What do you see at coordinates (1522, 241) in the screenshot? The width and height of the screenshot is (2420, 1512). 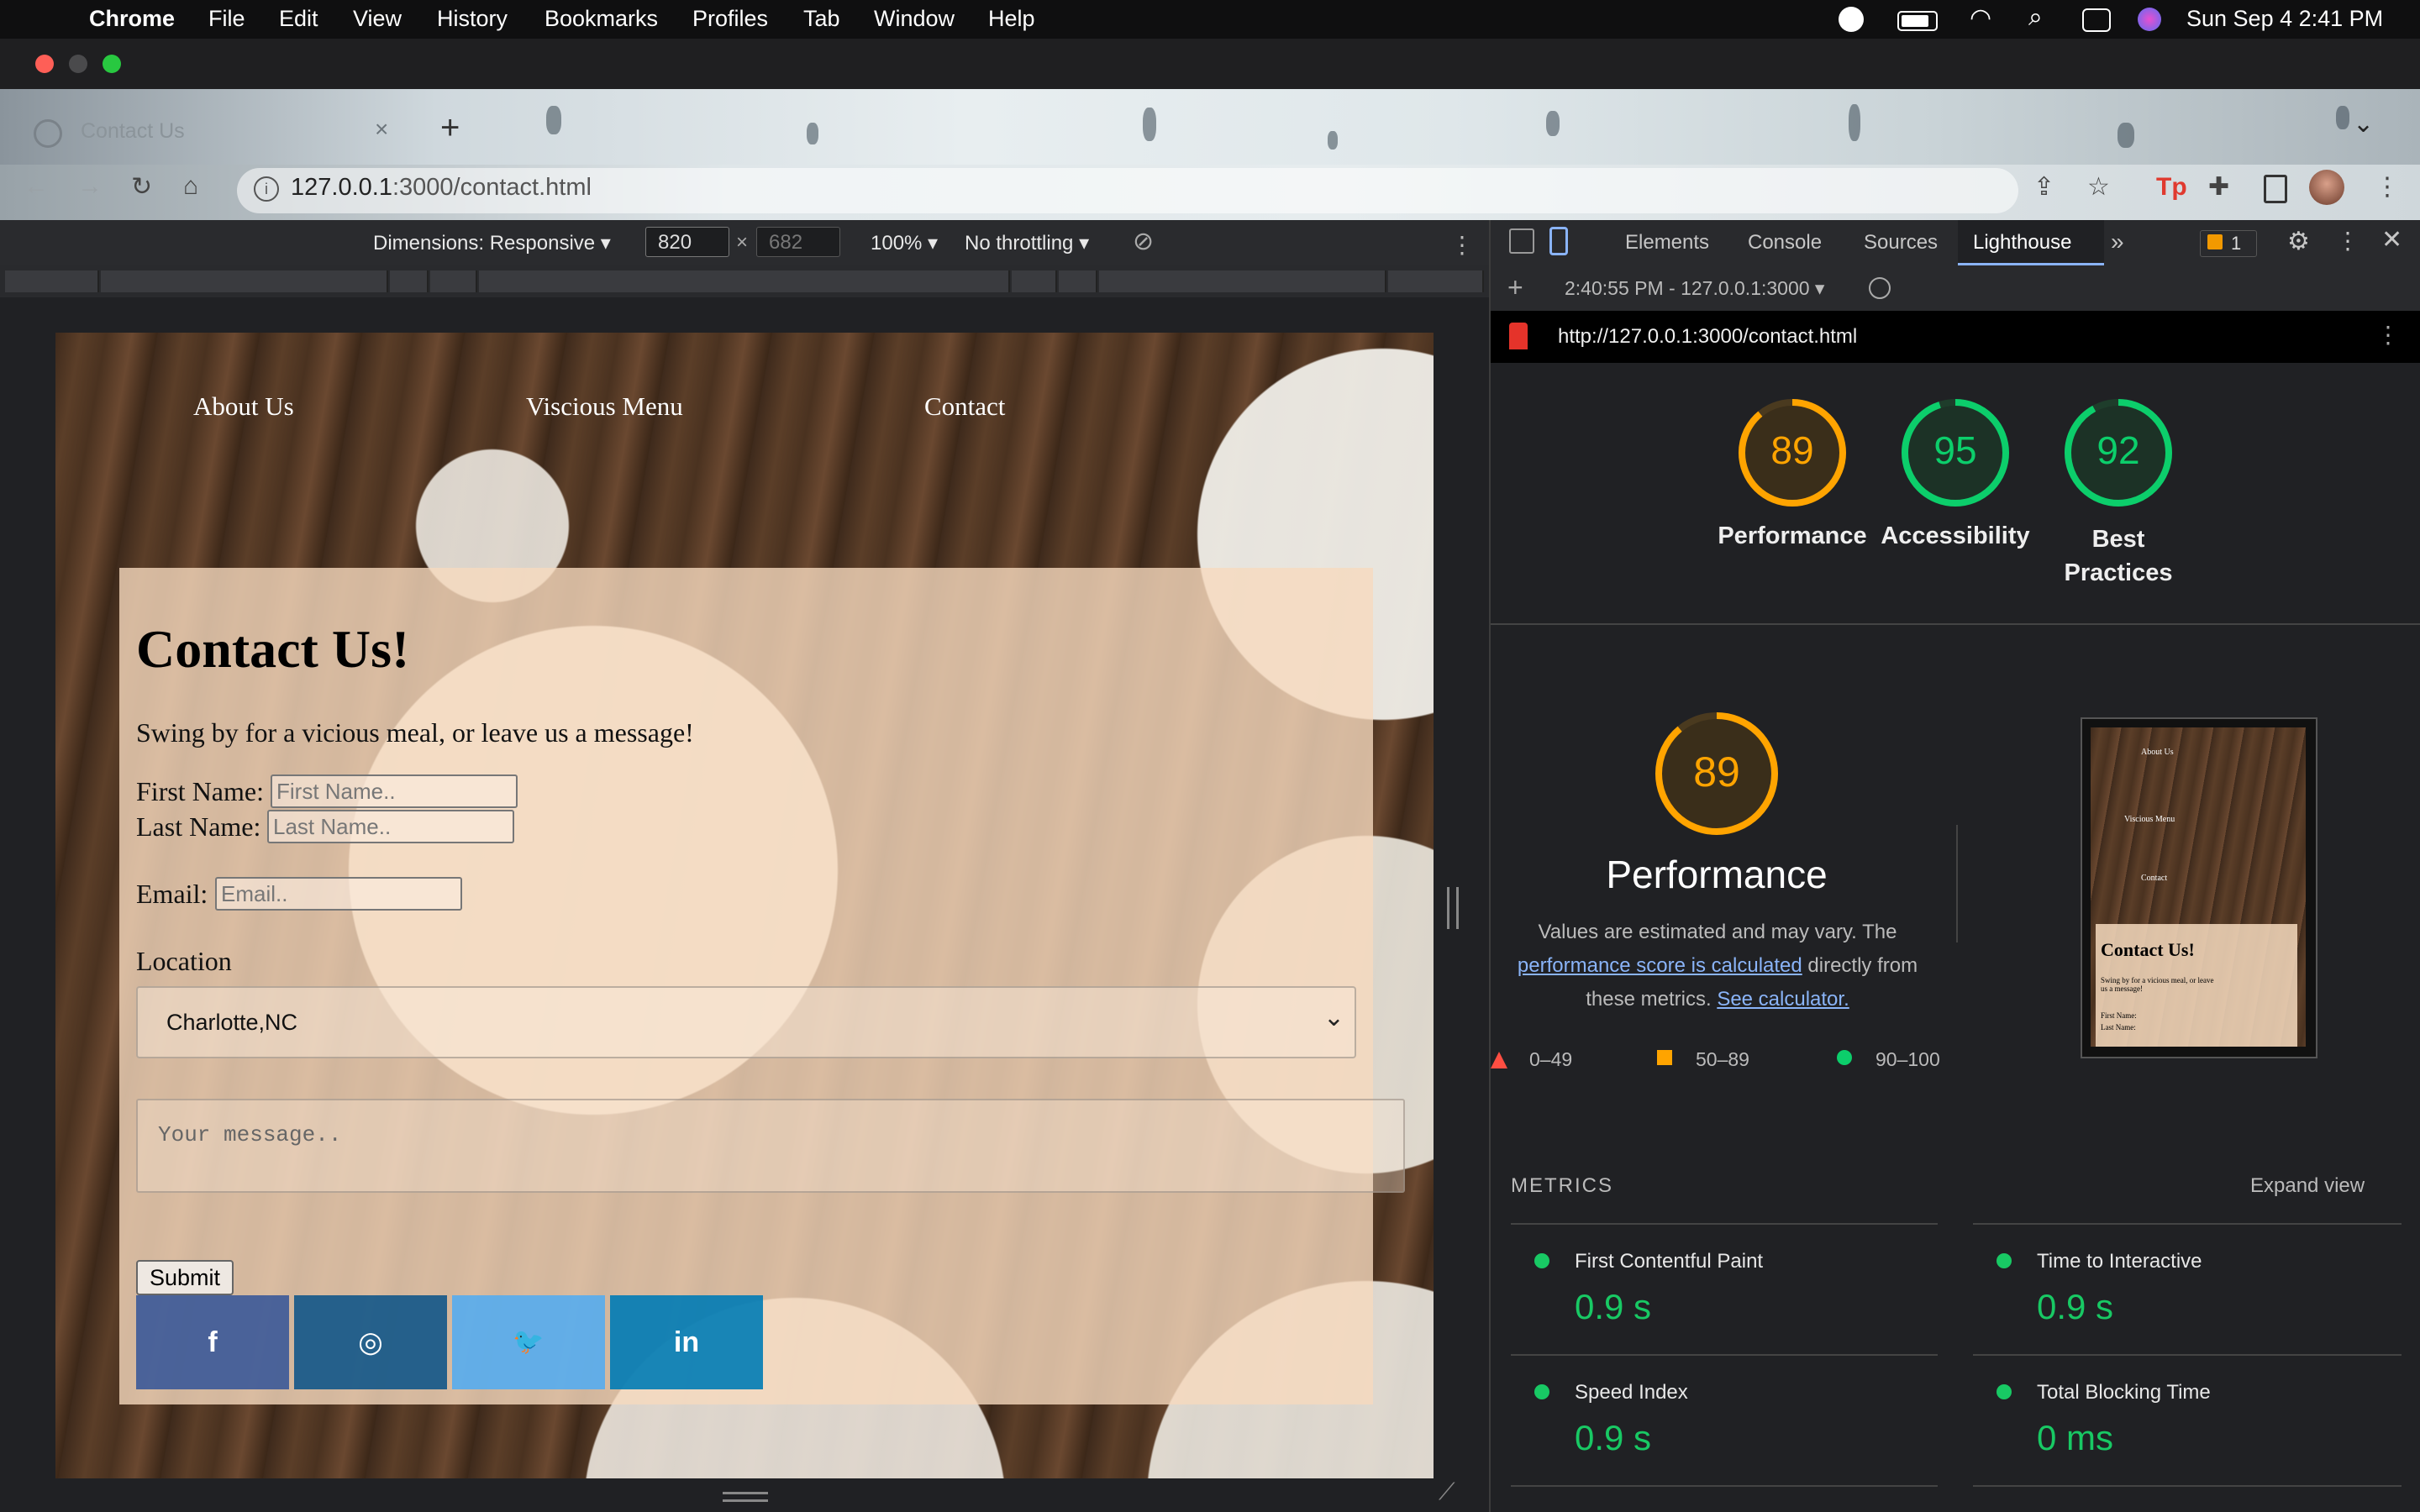 I see `inspect-element-icon` at bounding box center [1522, 241].